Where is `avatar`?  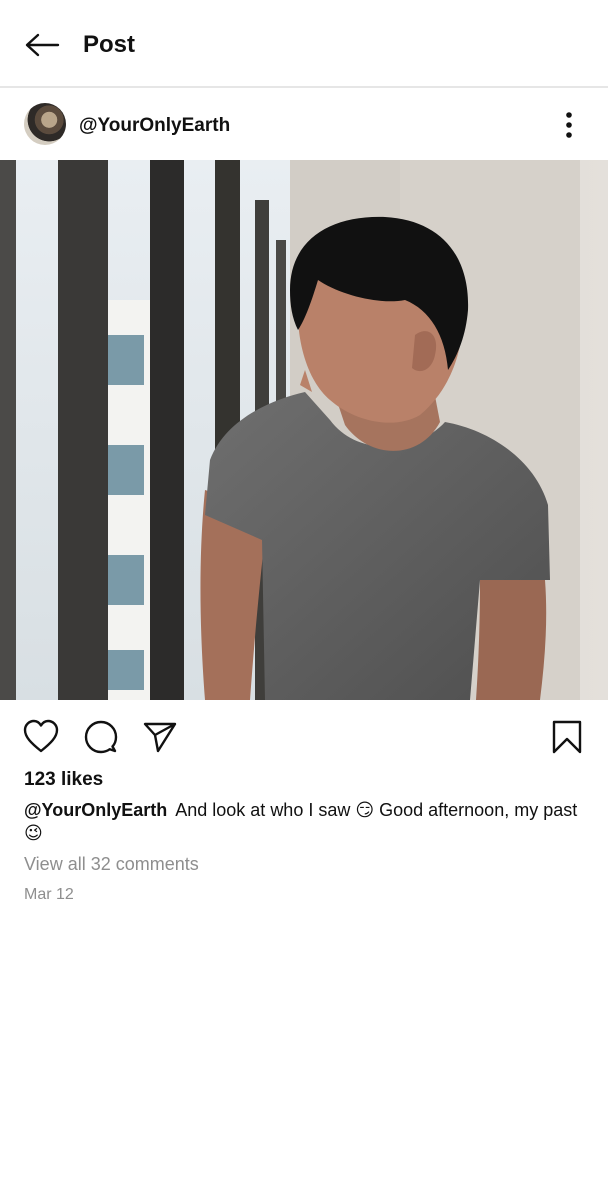
avatar is located at coordinates (45, 124).